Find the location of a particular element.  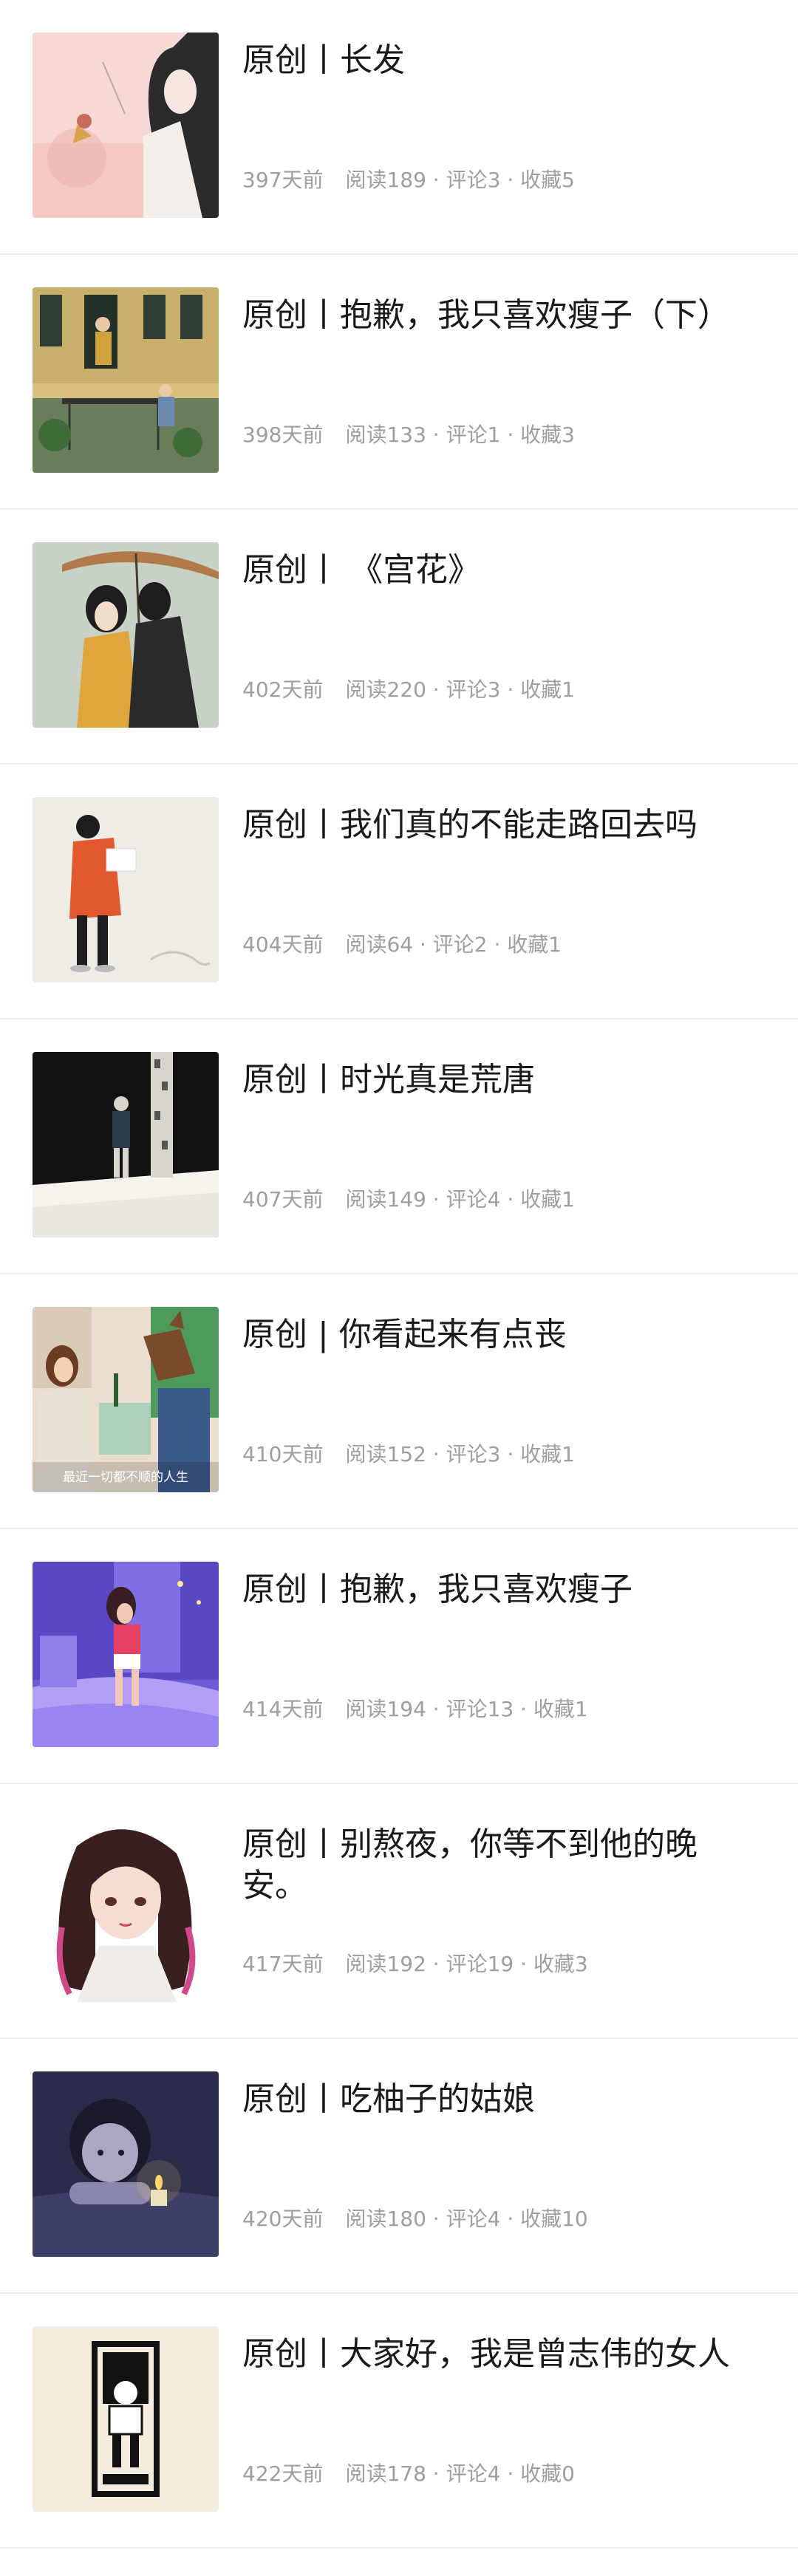

article-age: 404天前 is located at coordinates (283, 944).